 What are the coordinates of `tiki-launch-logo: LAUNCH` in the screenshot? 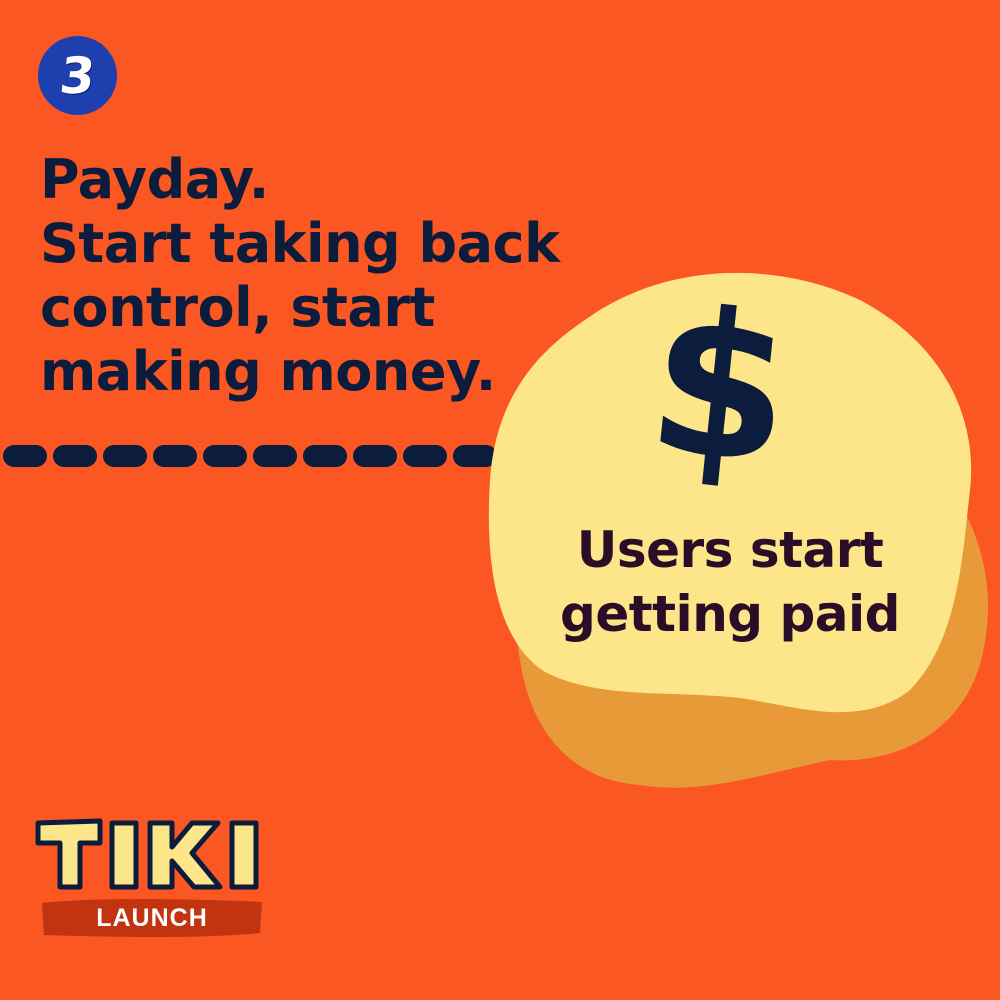 It's located at (154, 880).